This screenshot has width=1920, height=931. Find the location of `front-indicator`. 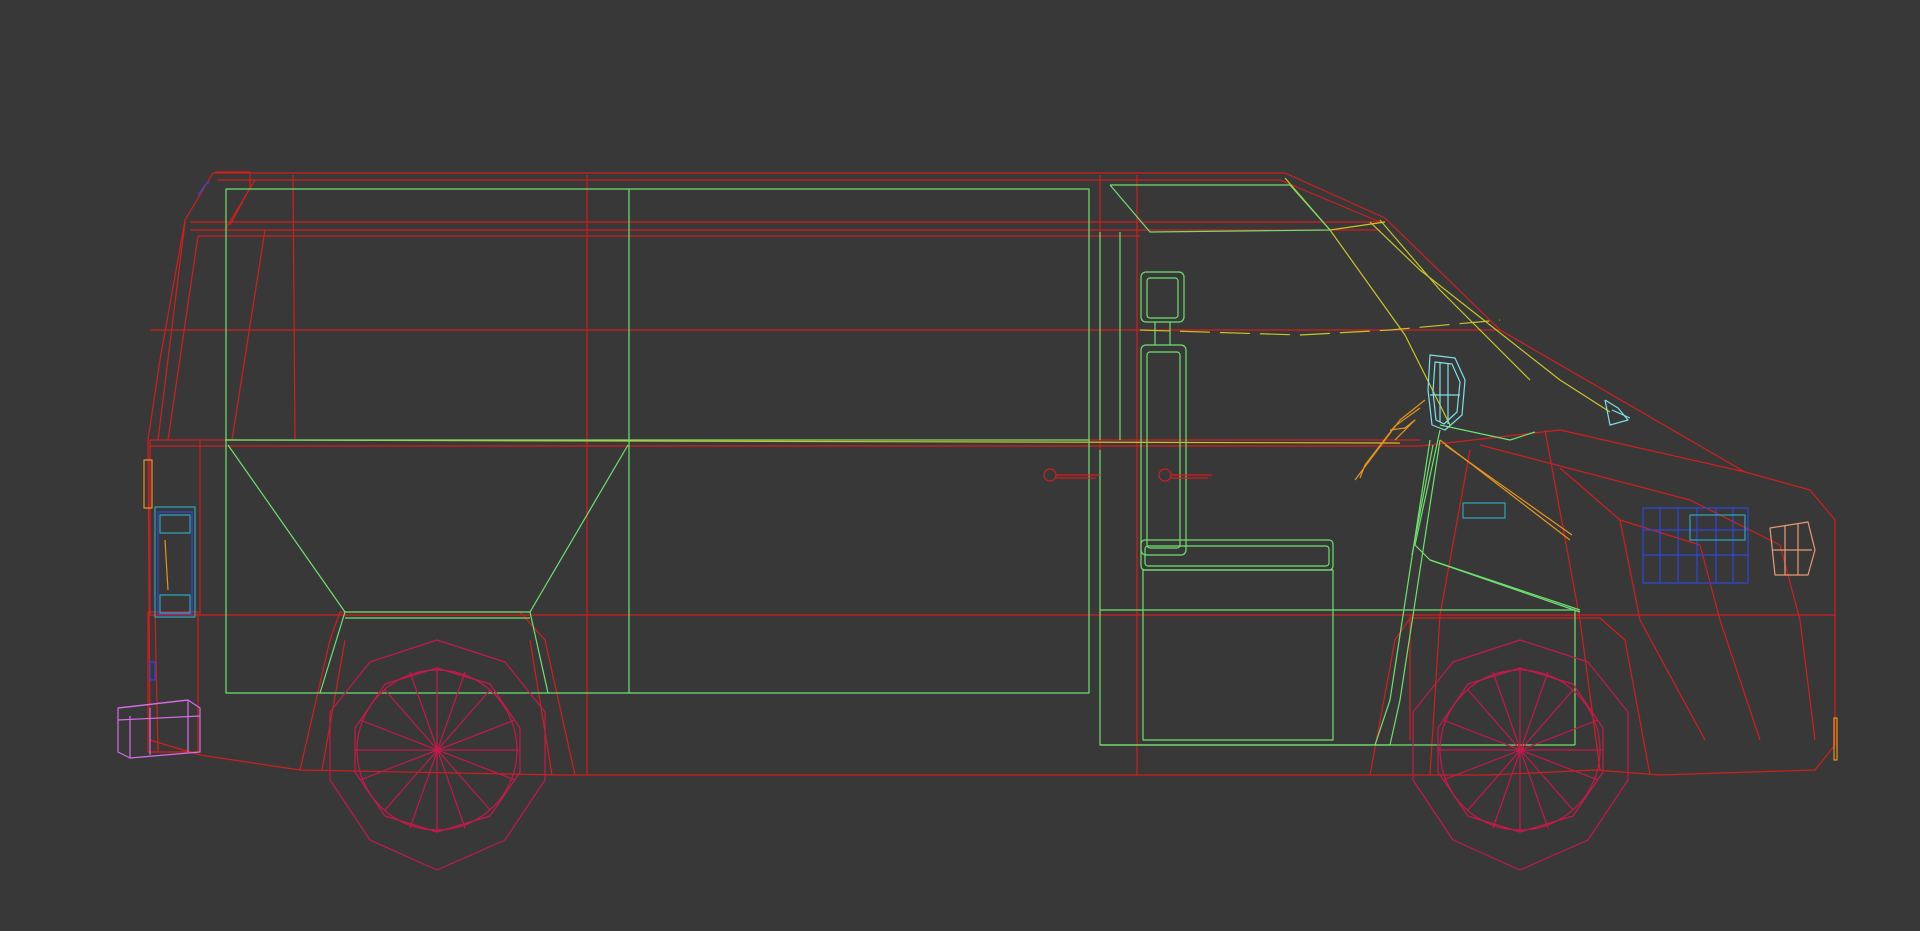

front-indicator is located at coordinates (1792, 548).